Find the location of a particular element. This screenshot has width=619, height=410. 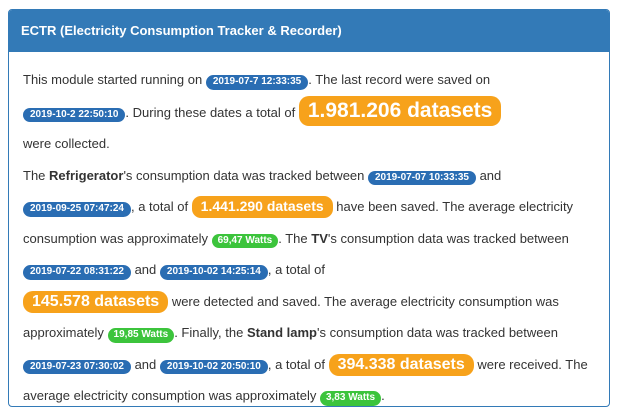

text-fragment: This module started running on is located at coordinates (114, 79).